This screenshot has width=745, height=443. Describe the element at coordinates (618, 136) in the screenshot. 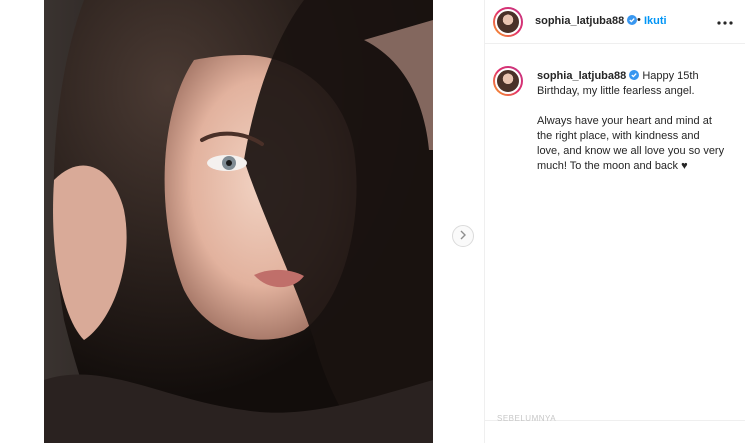

I see `caption-para-line: the right place, with kindness and` at that location.